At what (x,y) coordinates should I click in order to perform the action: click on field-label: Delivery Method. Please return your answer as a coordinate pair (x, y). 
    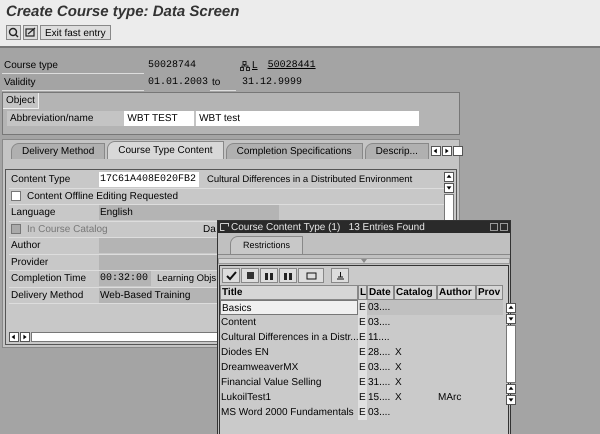
    Looking at the image, I should click on (47, 295).